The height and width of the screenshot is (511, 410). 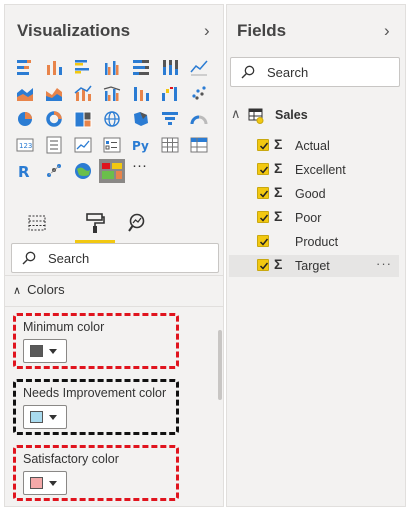 I want to click on fields-title: Fields, so click(x=262, y=30).